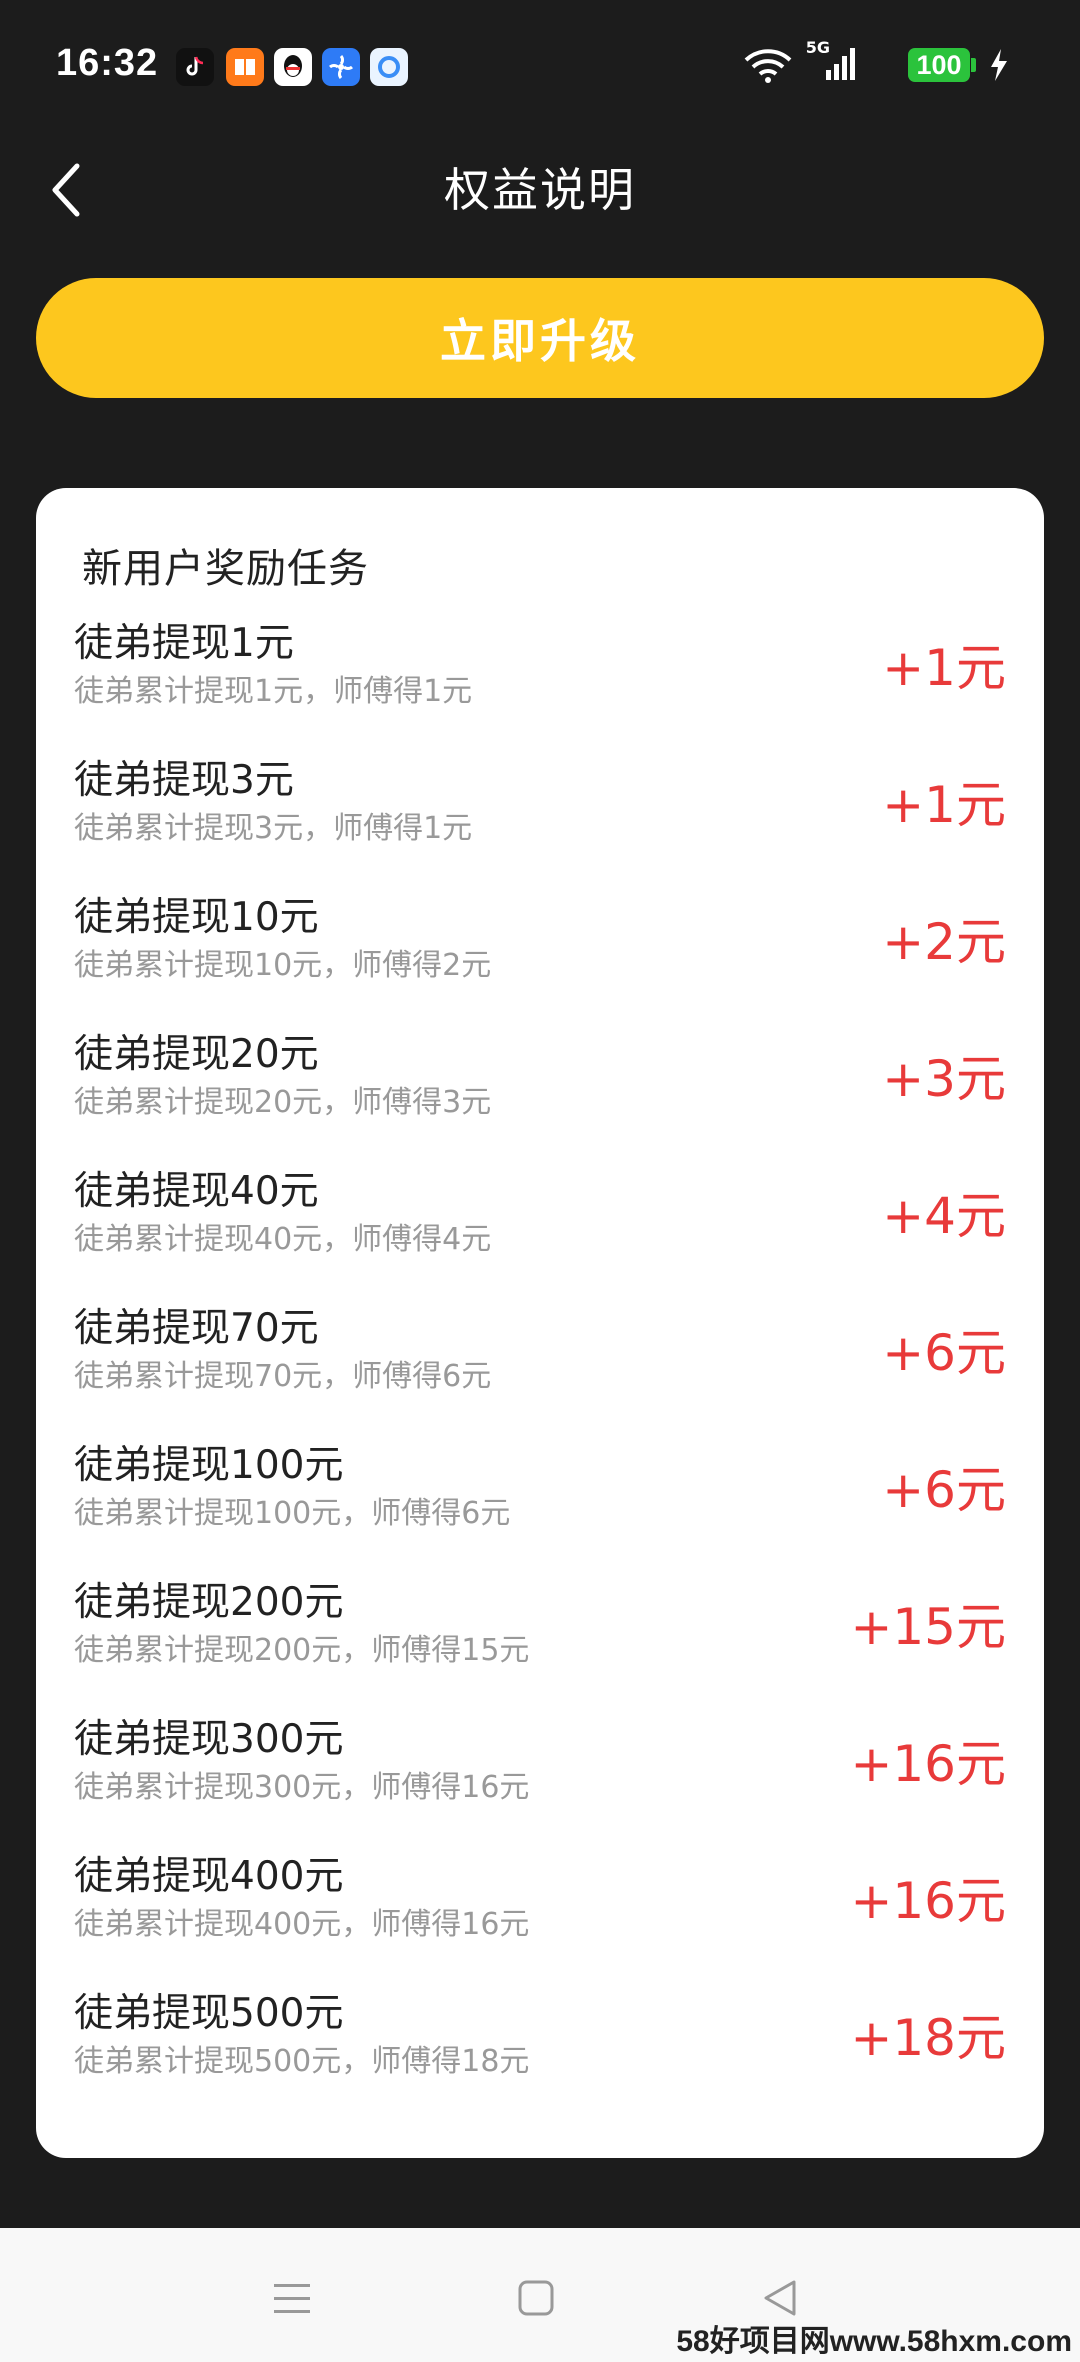 The image size is (1080, 2362). I want to click on task-description: 徒弟累计提现300元，师傅得16元, so click(302, 1787).